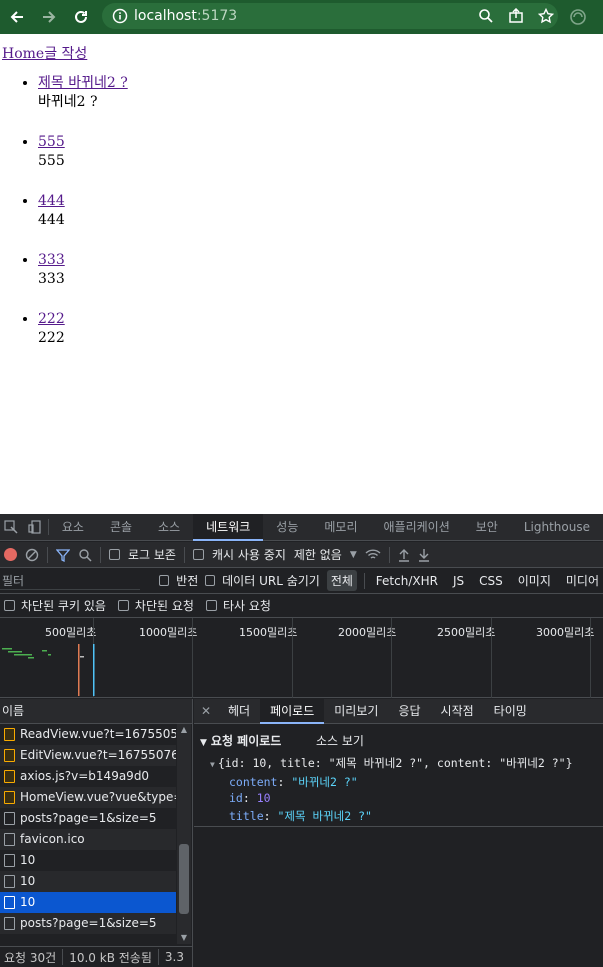 This screenshot has width=603, height=967. Describe the element at coordinates (250, 798) in the screenshot. I see `payload-property: id: 10` at that location.